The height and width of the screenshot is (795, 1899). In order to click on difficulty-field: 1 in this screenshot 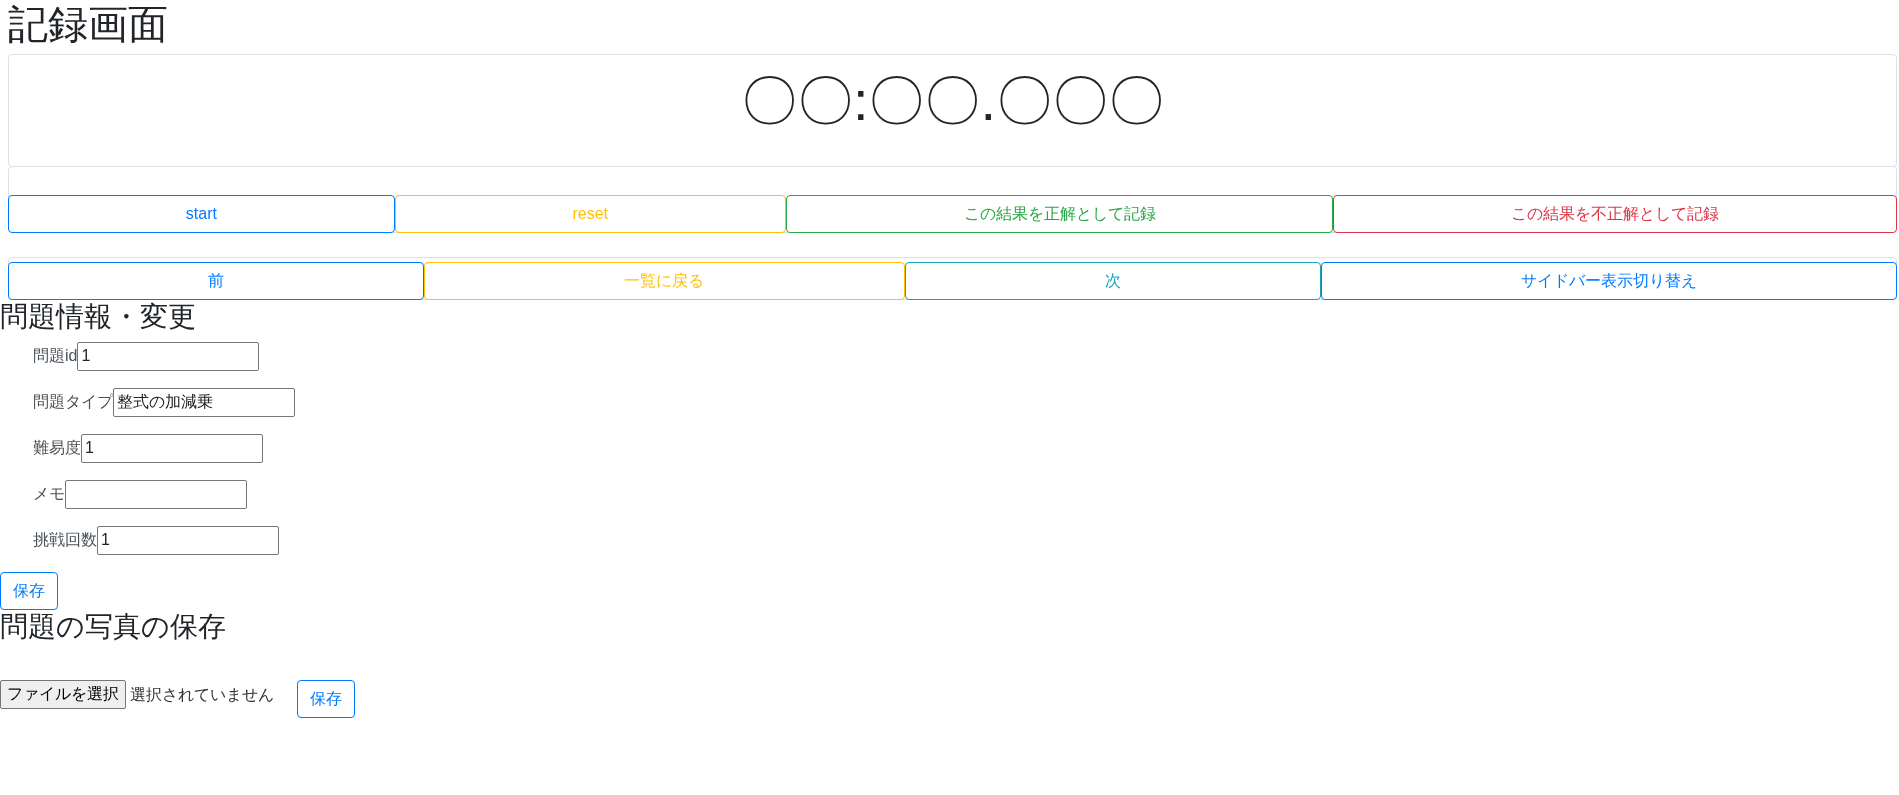, I will do `click(172, 448)`.